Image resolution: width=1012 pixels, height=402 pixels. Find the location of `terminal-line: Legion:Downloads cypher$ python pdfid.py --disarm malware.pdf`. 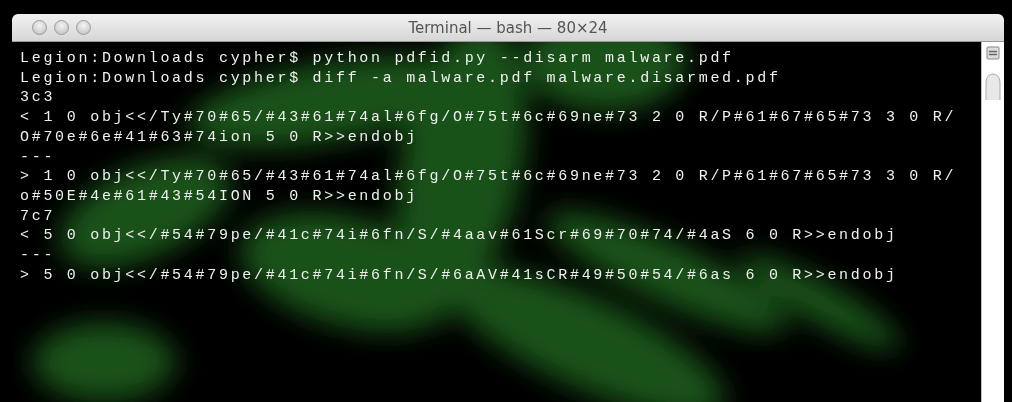

terminal-line: Legion:Downloads cypher$ python pdfid.py --disarm malware.pdf is located at coordinates (377, 59).